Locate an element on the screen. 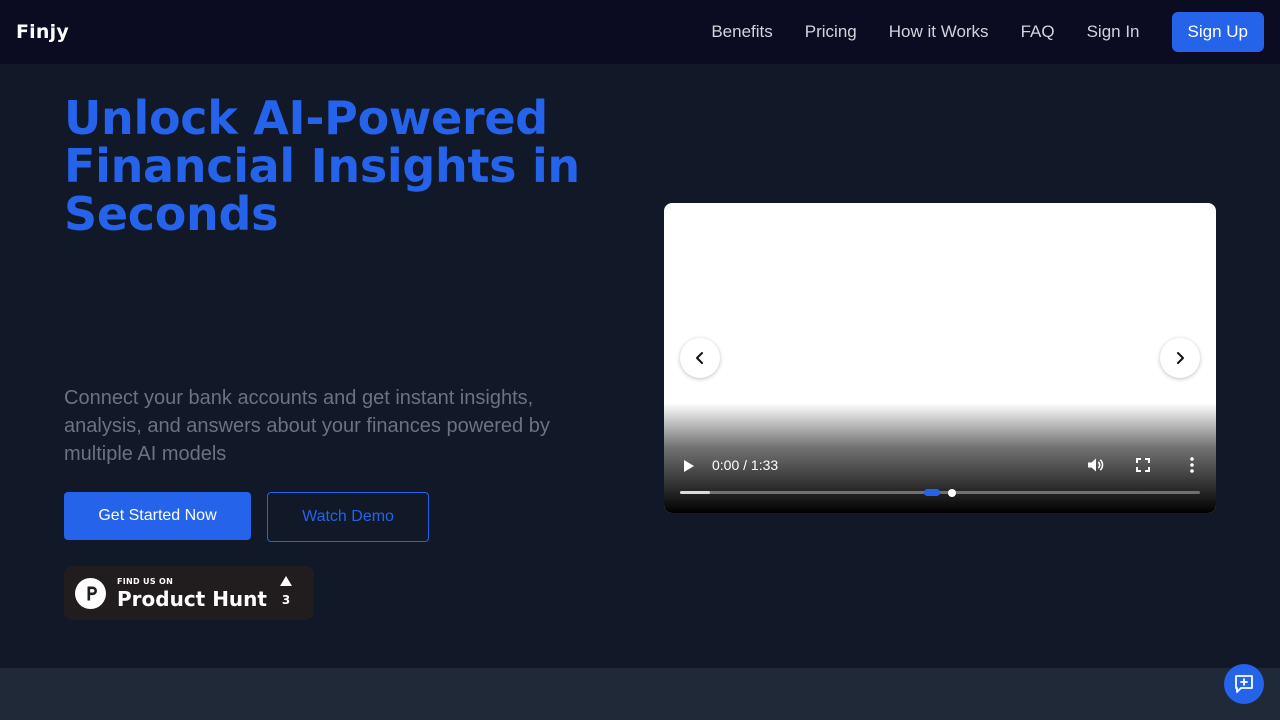 Image resolution: width=1280 pixels, height=720 pixels. carousel-prev-button is located at coordinates (700, 358).